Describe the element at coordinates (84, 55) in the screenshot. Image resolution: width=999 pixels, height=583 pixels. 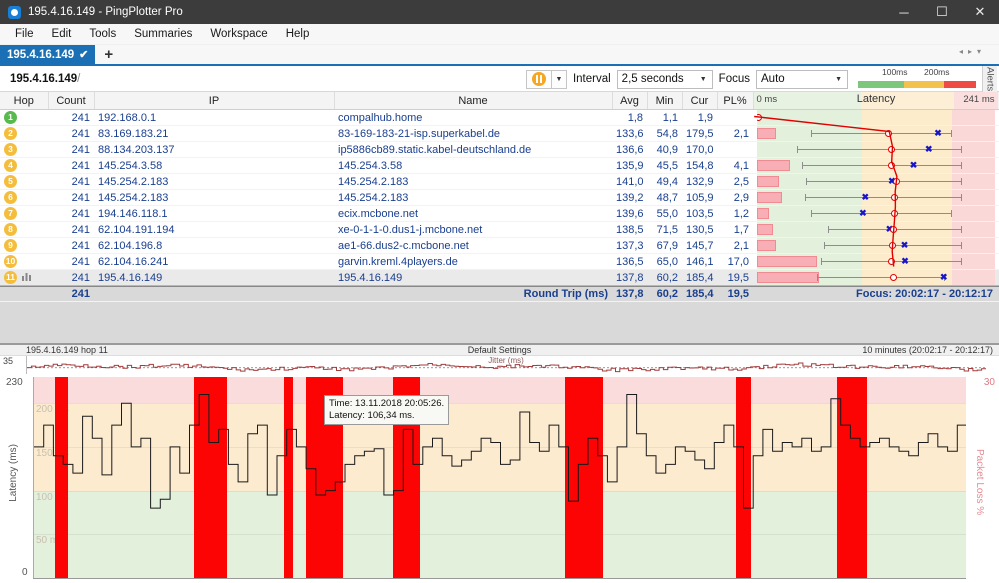
I see `check-icon: ✔` at that location.